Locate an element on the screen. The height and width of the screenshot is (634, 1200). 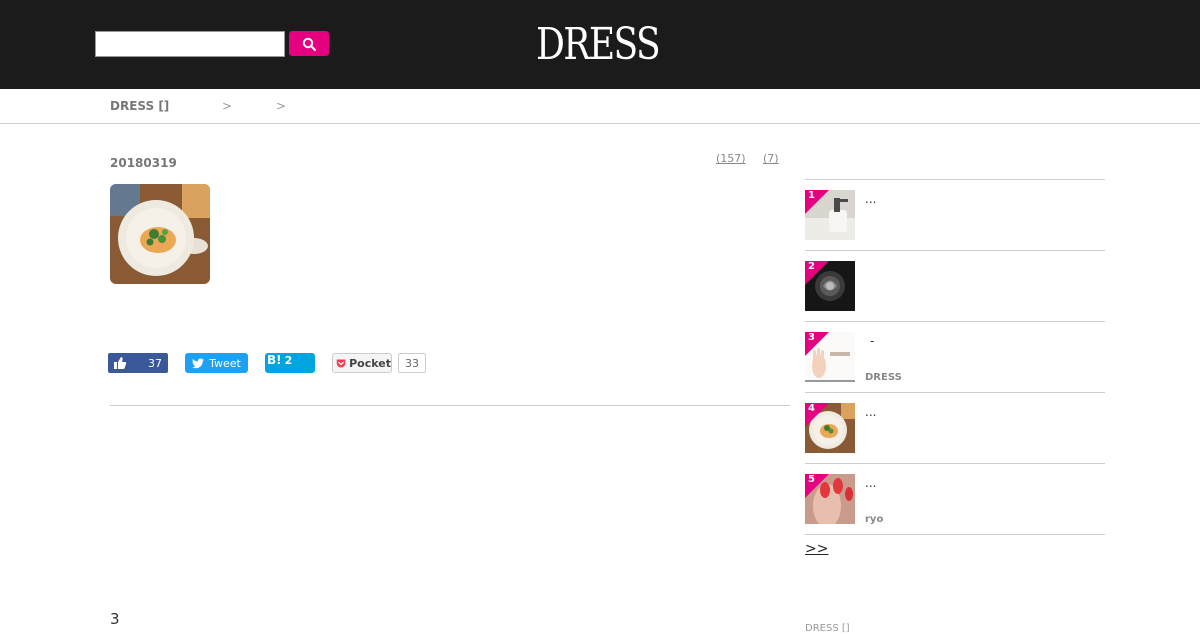
hatena-bookmark-button: B! 2 is located at coordinates (290, 363).